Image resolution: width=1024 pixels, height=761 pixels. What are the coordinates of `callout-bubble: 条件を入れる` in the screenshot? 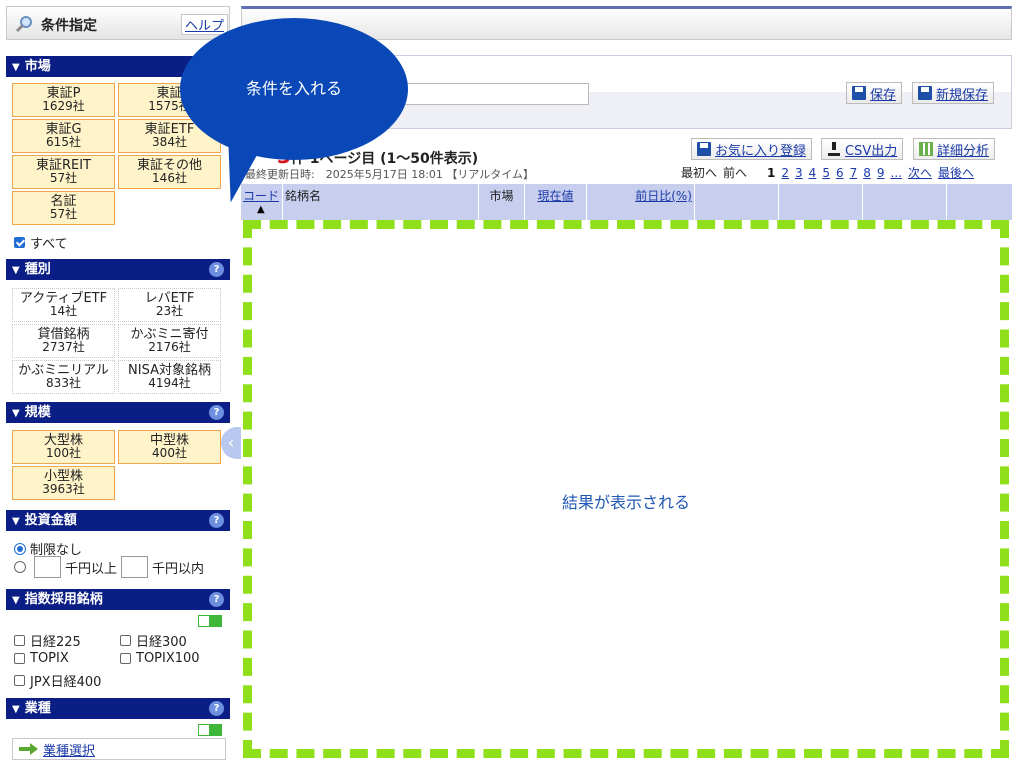 It's located at (294, 89).